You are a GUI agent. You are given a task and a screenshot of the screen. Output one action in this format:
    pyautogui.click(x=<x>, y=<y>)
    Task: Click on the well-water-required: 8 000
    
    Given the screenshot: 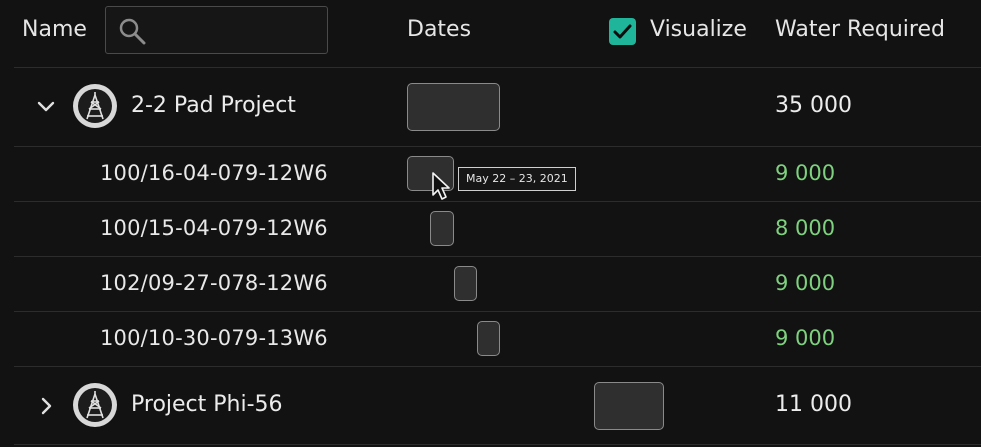 What is the action you would take?
    pyautogui.click(x=805, y=228)
    